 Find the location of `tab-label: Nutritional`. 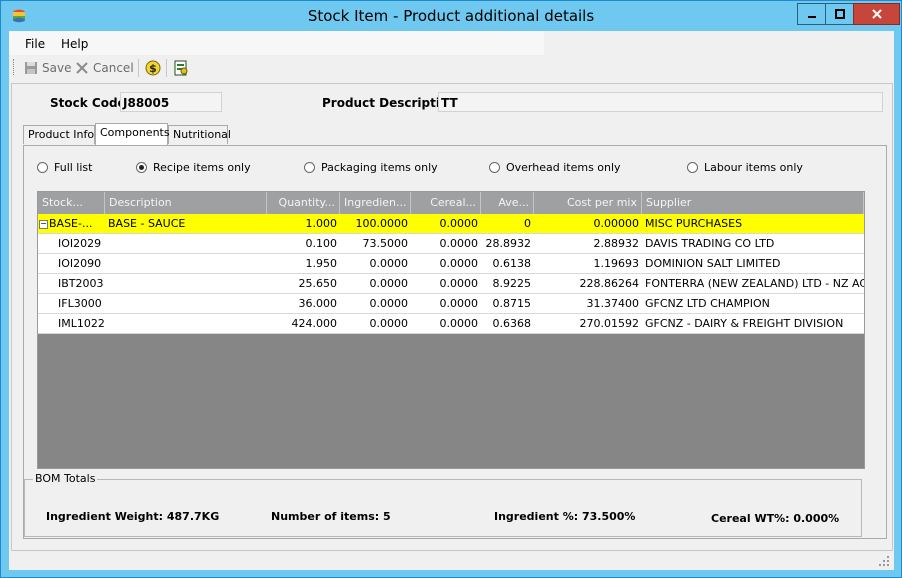

tab-label: Nutritional is located at coordinates (202, 134).